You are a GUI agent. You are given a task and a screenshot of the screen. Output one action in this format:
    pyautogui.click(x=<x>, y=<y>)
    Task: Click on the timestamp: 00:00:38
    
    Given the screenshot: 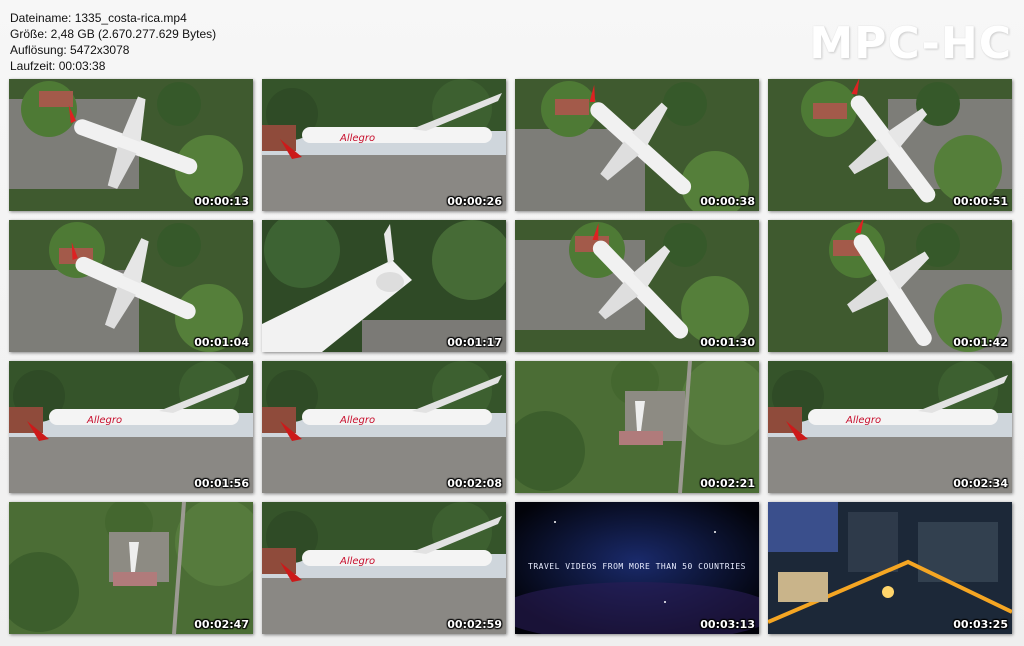 What is the action you would take?
    pyautogui.click(x=727, y=201)
    